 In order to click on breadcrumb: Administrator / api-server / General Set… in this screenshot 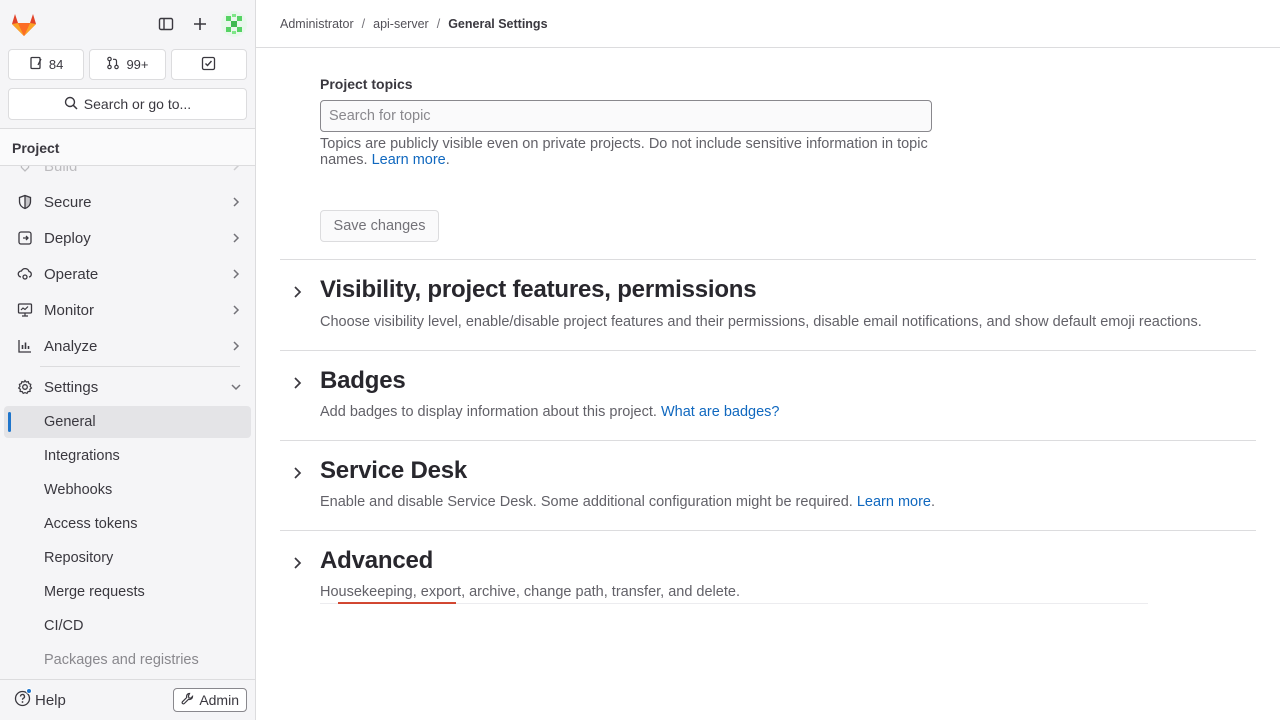, I will do `click(768, 24)`.